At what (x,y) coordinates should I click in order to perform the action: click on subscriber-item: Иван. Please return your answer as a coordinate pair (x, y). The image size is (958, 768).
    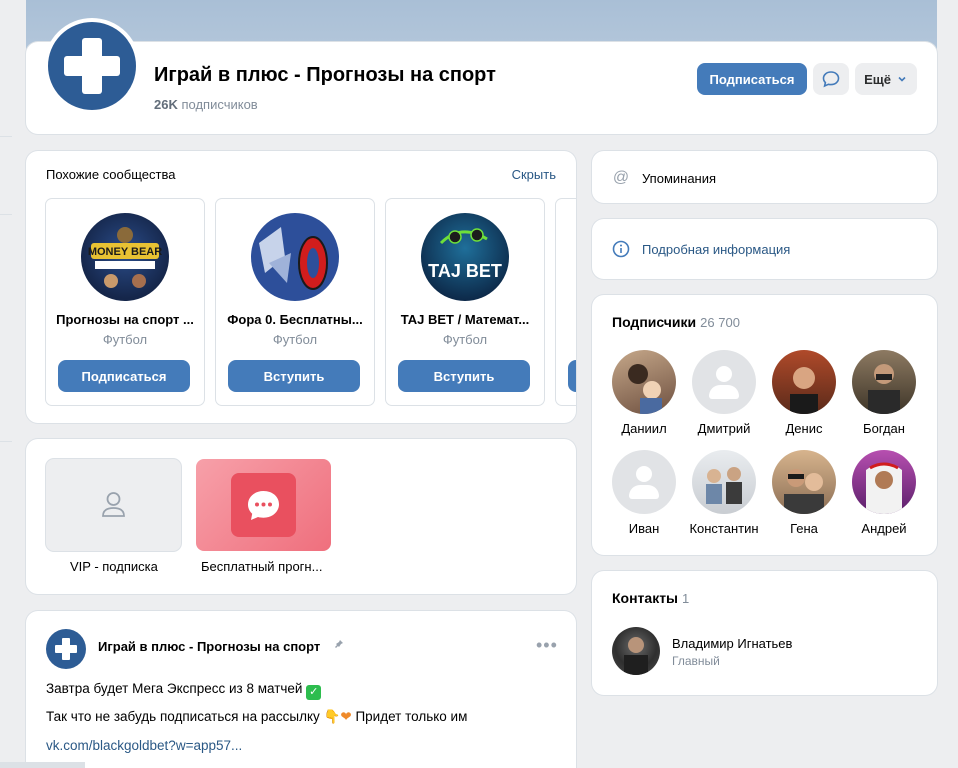
    Looking at the image, I should click on (644, 493).